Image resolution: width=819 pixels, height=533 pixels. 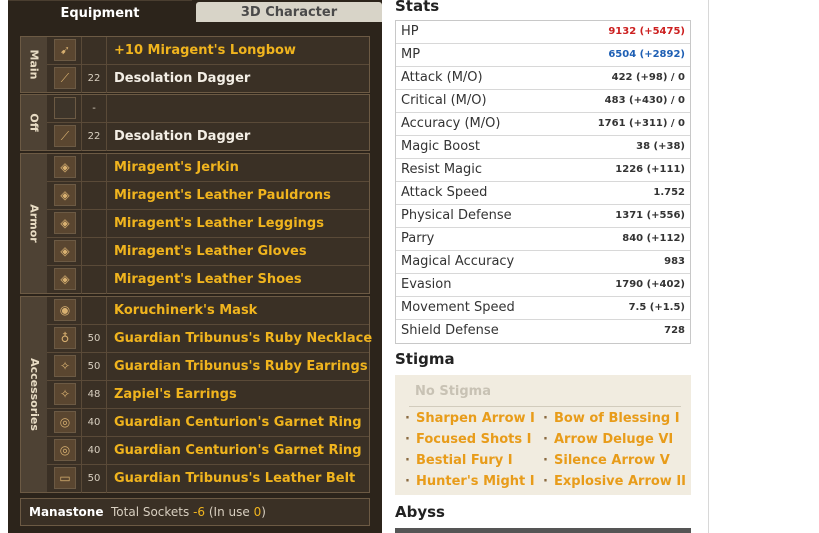 I want to click on stat-row: Shield Defense 728, so click(x=543, y=330).